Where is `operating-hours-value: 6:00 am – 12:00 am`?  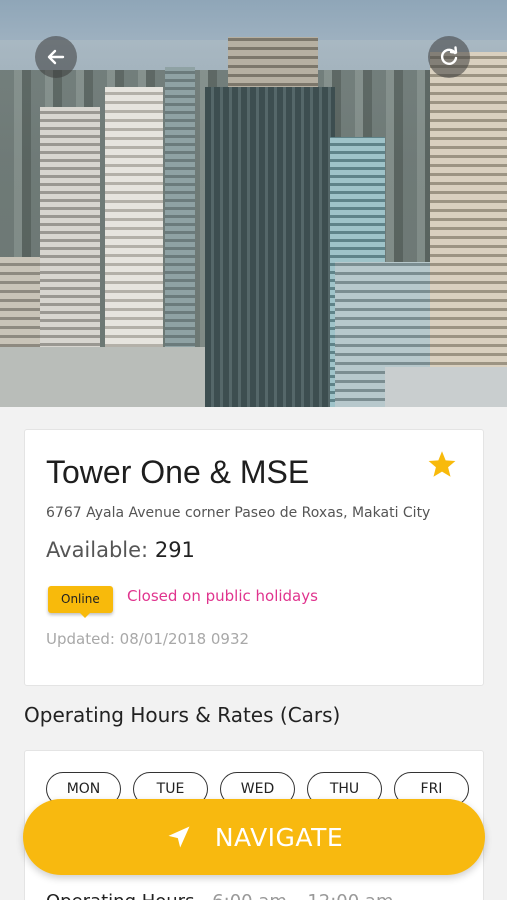
operating-hours-value: 6:00 am – 12:00 am is located at coordinates (302, 895).